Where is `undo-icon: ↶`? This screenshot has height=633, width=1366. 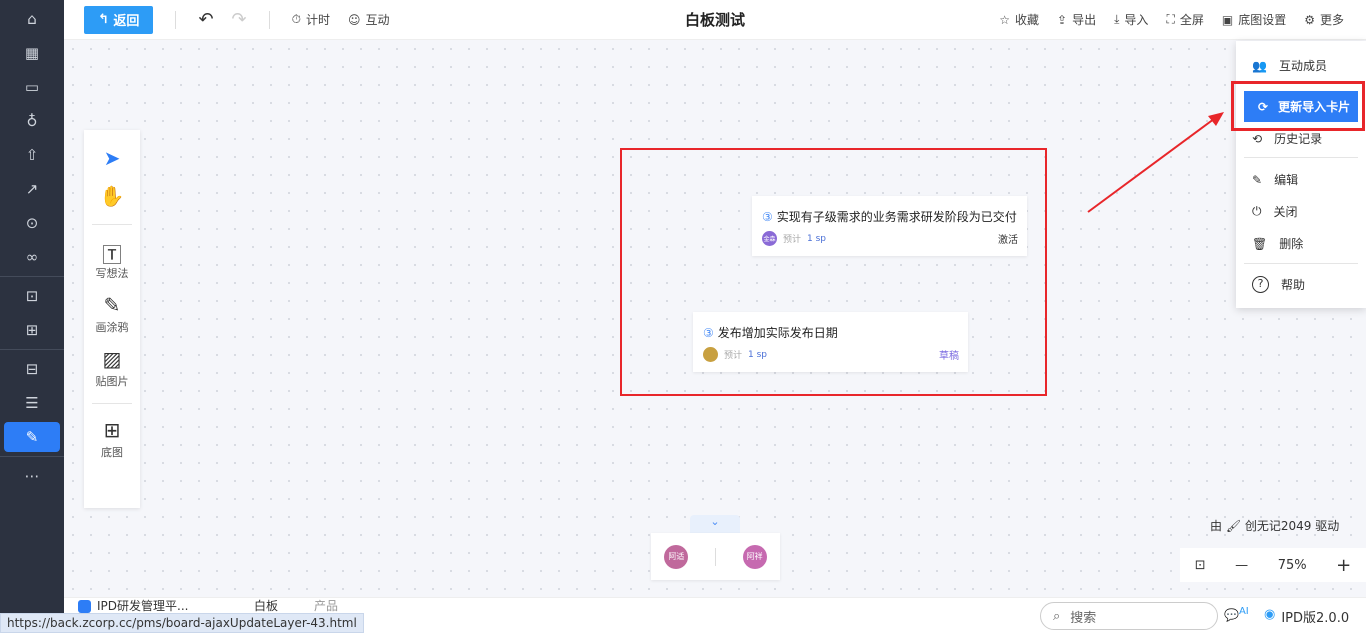 undo-icon: ↶ is located at coordinates (205, 19).